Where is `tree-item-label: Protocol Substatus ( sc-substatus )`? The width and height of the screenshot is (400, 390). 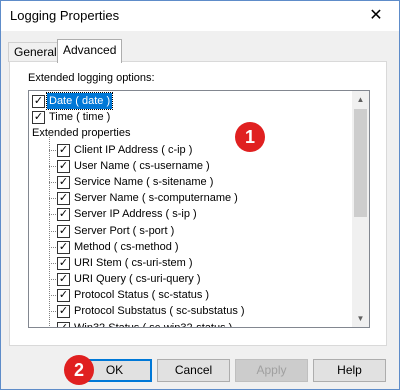
tree-item-label: Protocol Substatus ( sc-substatus ) is located at coordinates (159, 311).